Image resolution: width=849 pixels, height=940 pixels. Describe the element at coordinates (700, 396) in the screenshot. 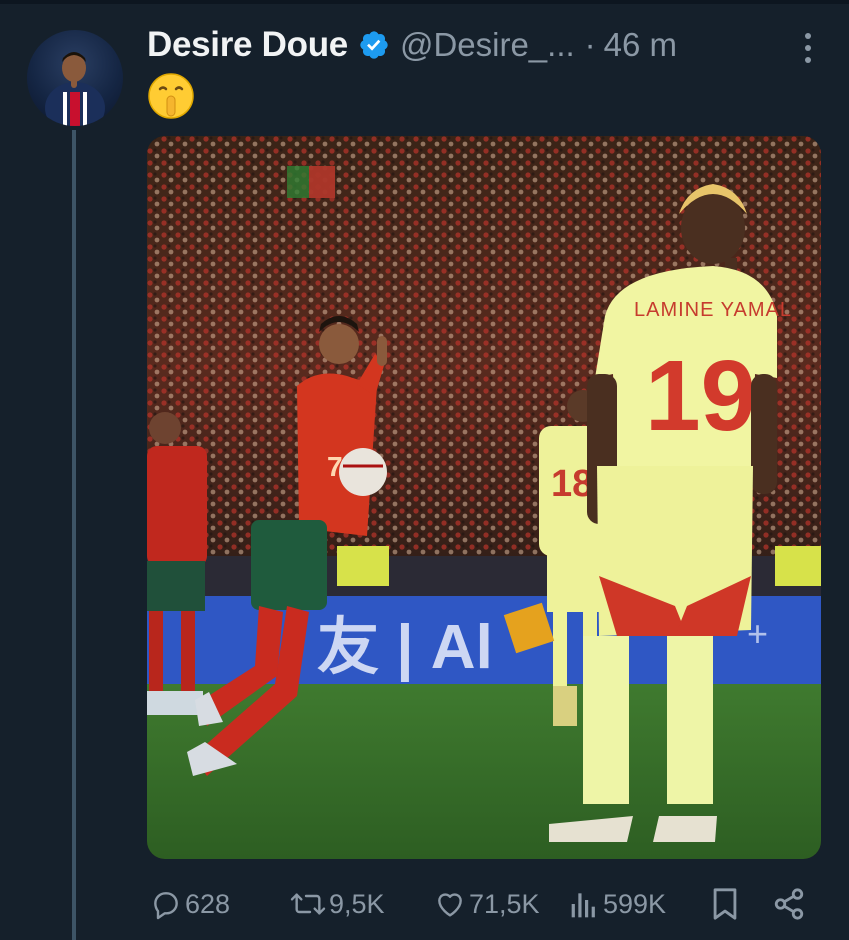

I see `jersey-number: 19` at that location.